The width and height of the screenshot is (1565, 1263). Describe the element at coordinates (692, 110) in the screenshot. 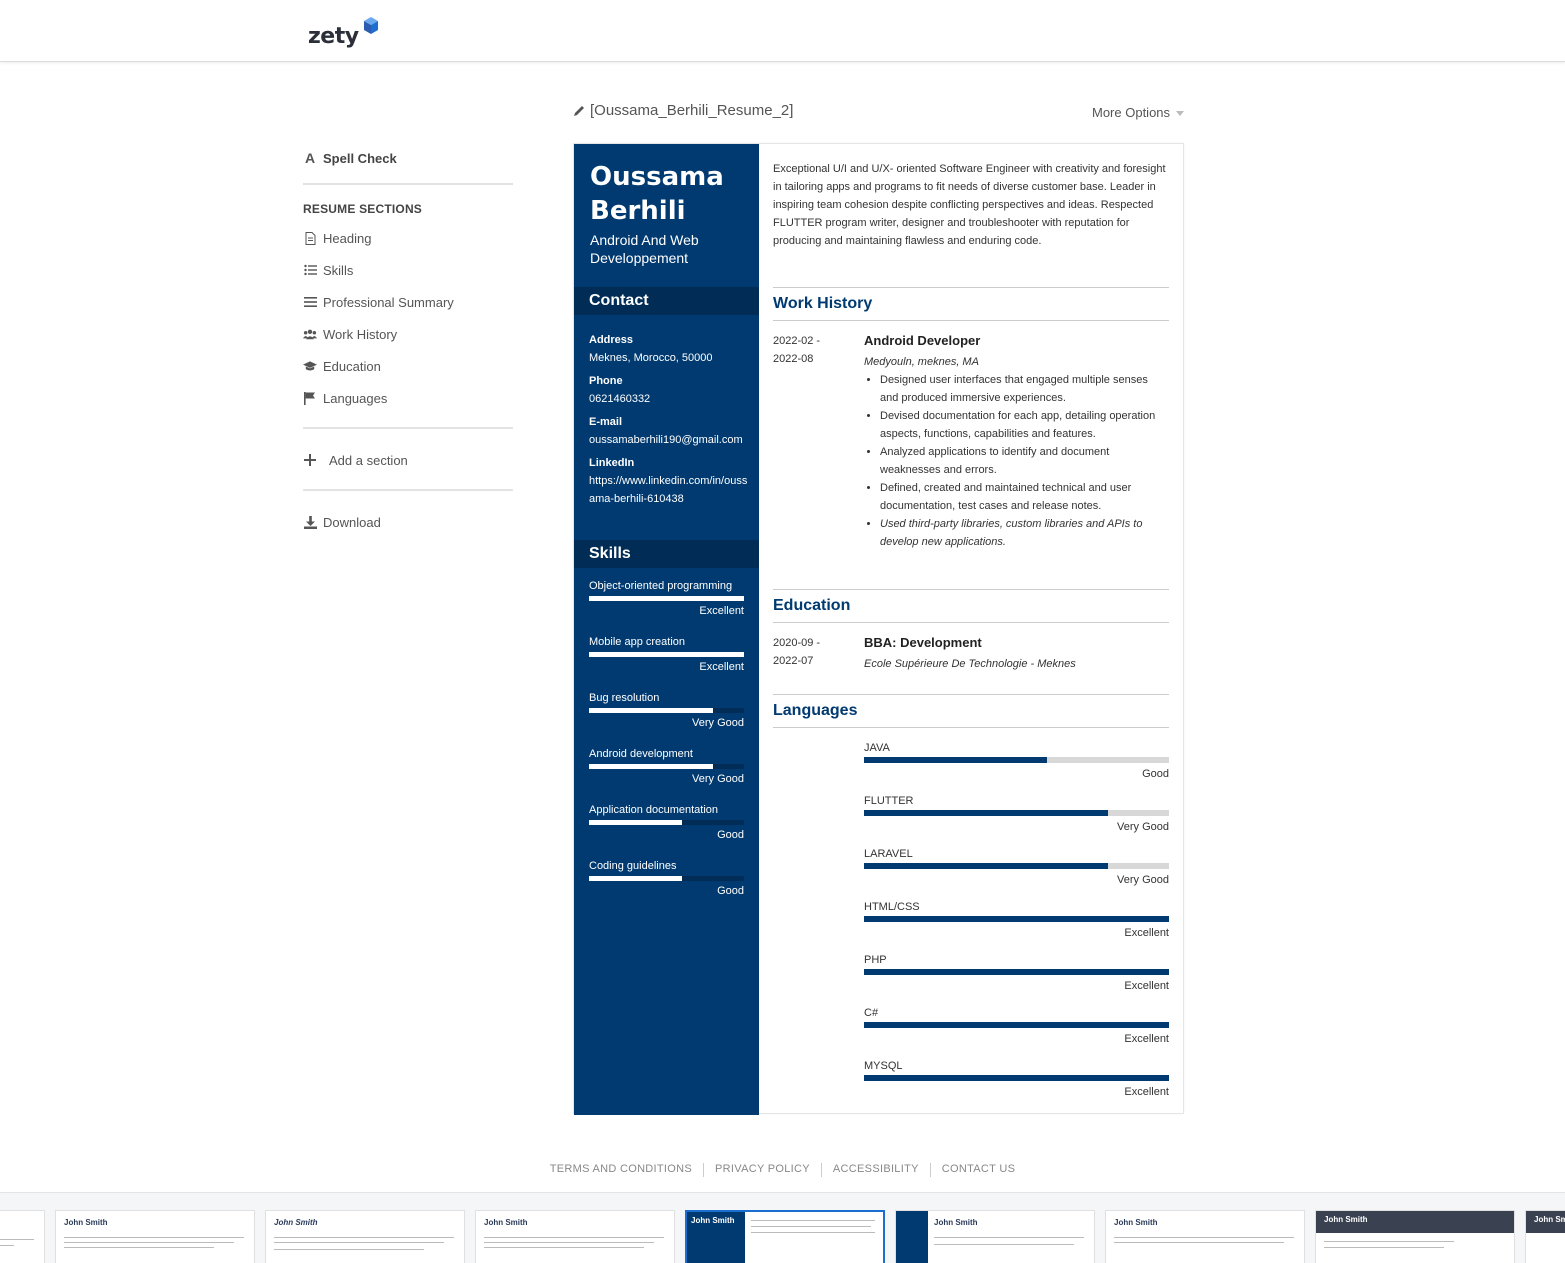

I see `document-title-text: [Oussama_Berhili_Resume_2]` at that location.